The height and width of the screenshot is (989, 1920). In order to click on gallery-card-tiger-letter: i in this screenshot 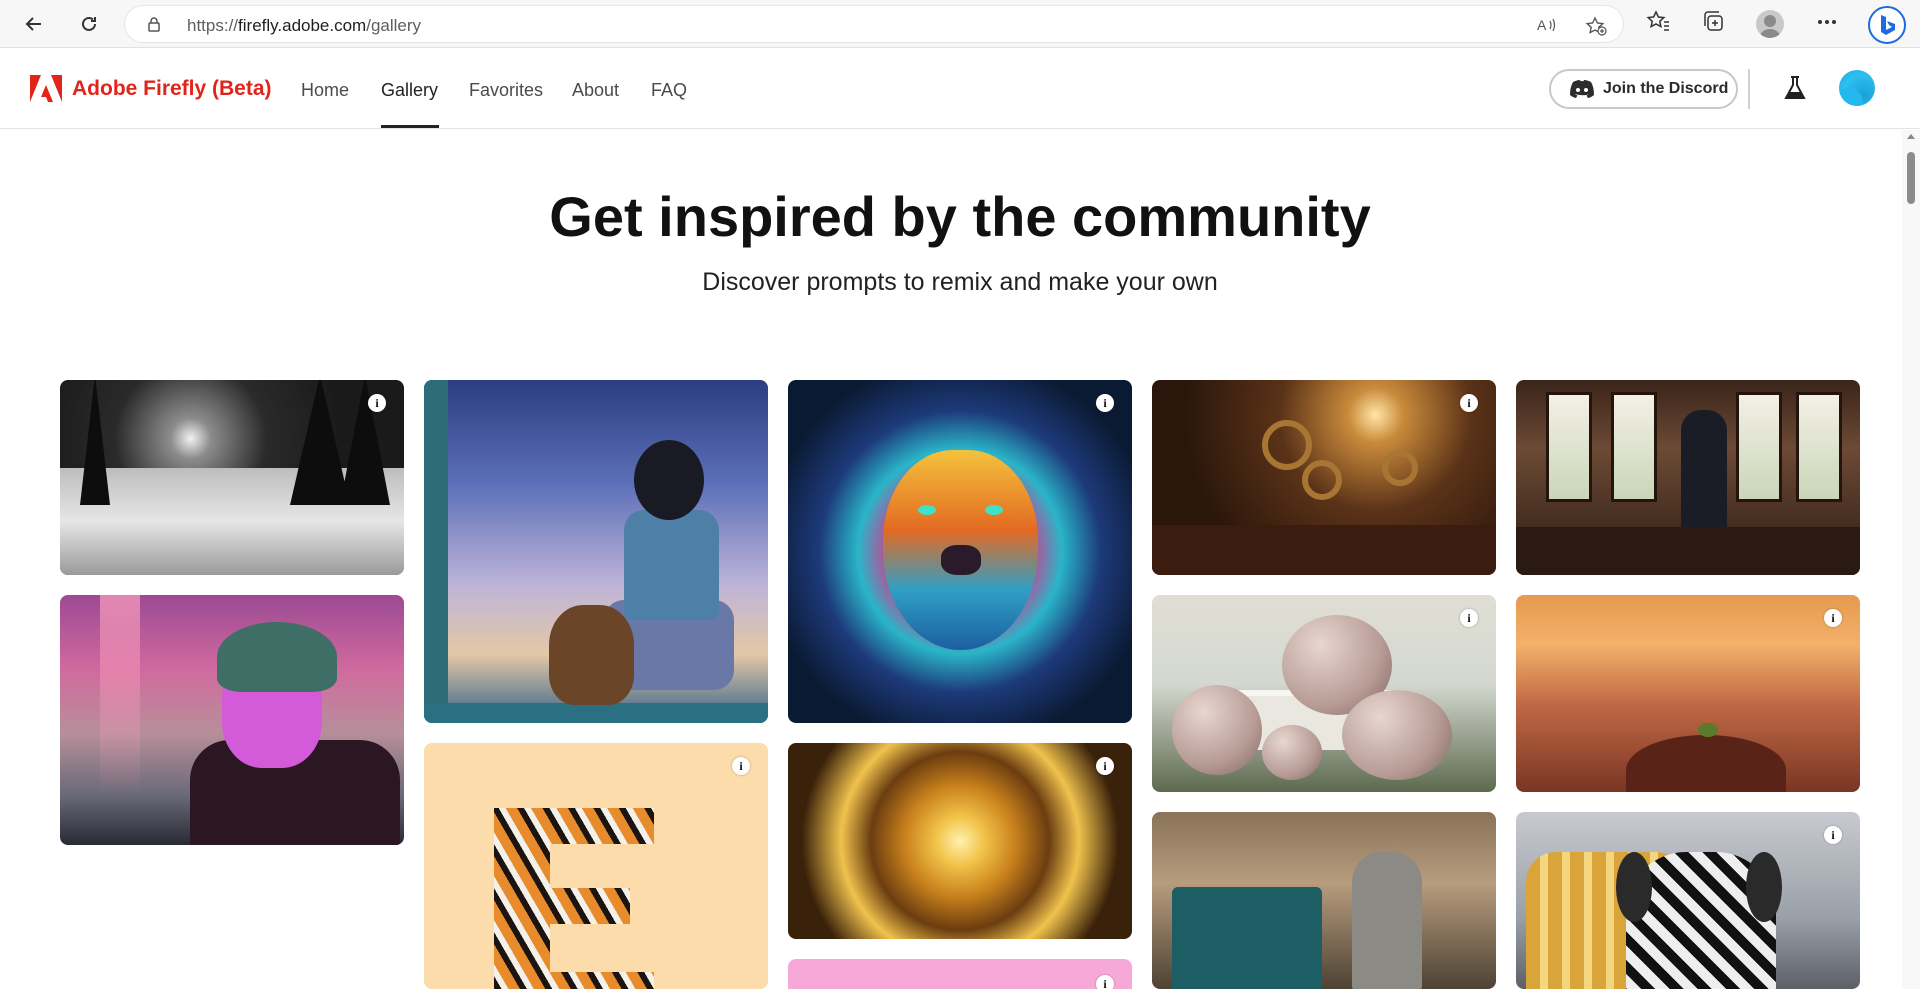, I will do `click(596, 866)`.